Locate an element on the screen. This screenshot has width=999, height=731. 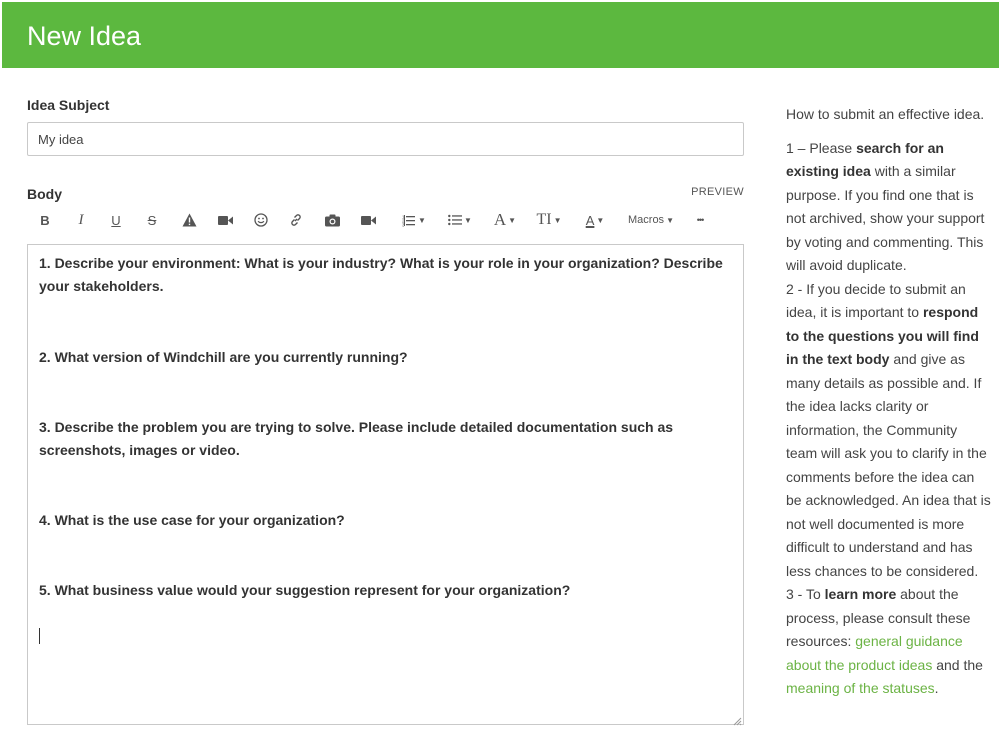
font-family-dropdown: A ▼ is located at coordinates (505, 220).